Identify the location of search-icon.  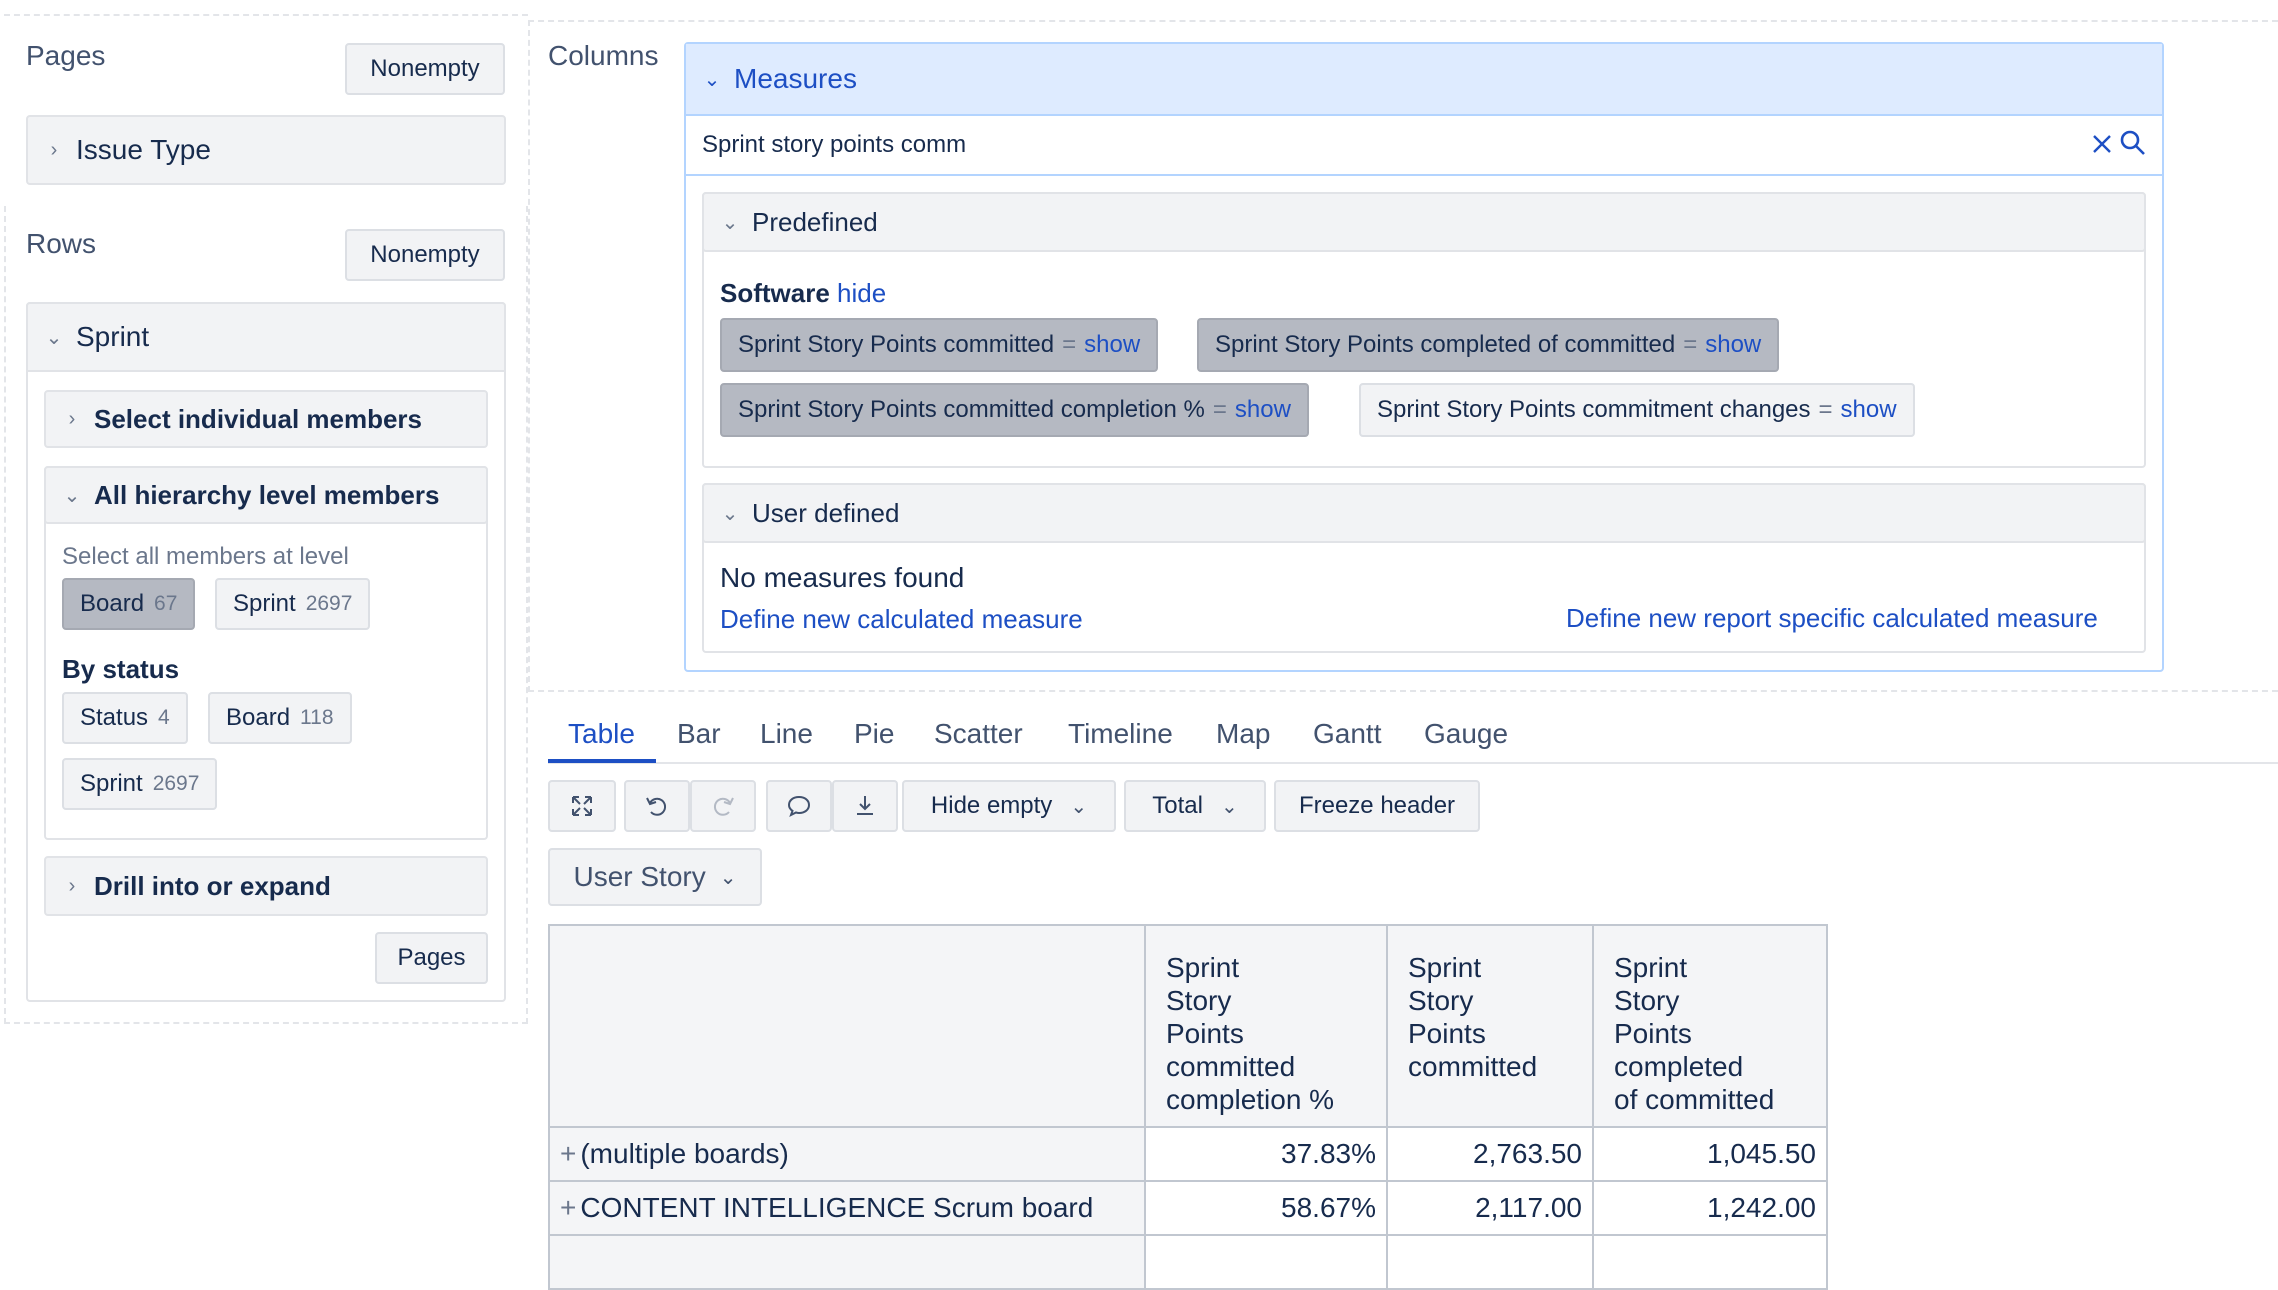
(2133, 143).